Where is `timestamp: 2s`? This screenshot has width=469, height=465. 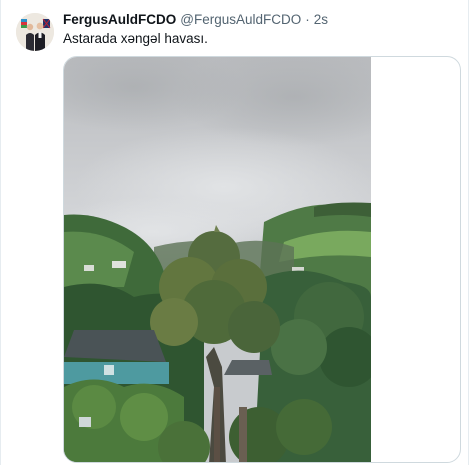
timestamp: 2s is located at coordinates (321, 19).